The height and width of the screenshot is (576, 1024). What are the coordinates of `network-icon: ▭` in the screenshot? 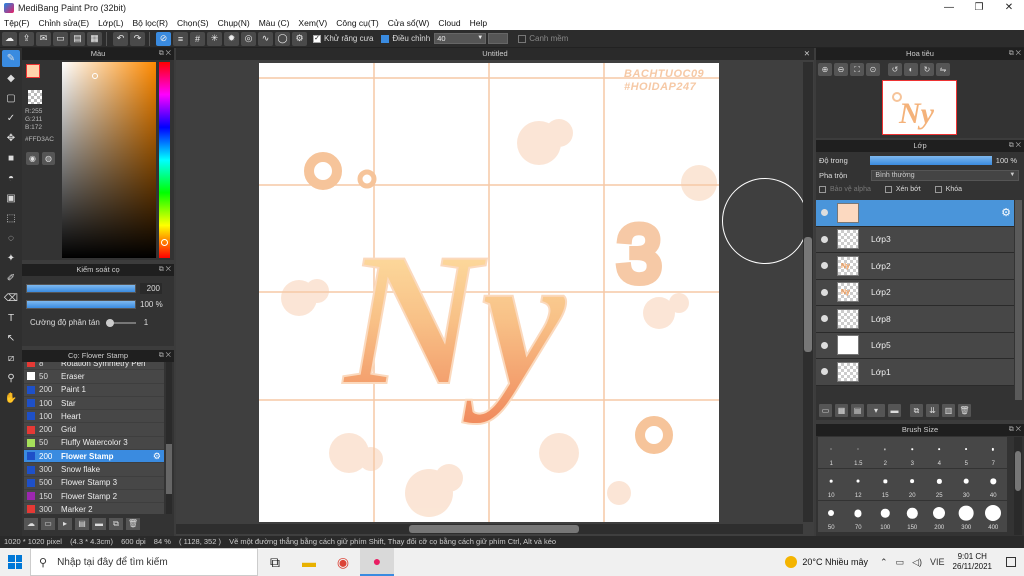 It's located at (900, 562).